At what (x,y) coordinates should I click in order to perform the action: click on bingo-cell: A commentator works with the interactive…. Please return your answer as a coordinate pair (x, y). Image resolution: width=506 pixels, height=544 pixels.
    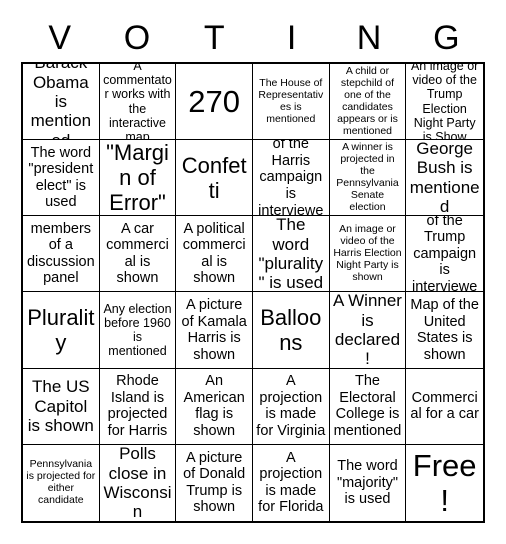
    Looking at the image, I should click on (138, 102).